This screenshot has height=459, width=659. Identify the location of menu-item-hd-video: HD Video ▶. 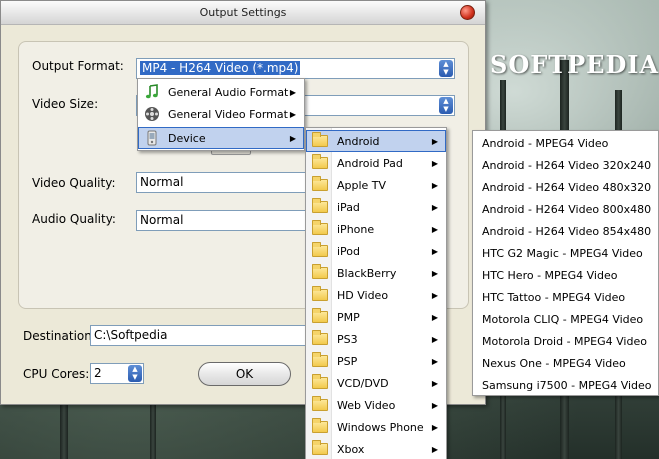
(376, 295).